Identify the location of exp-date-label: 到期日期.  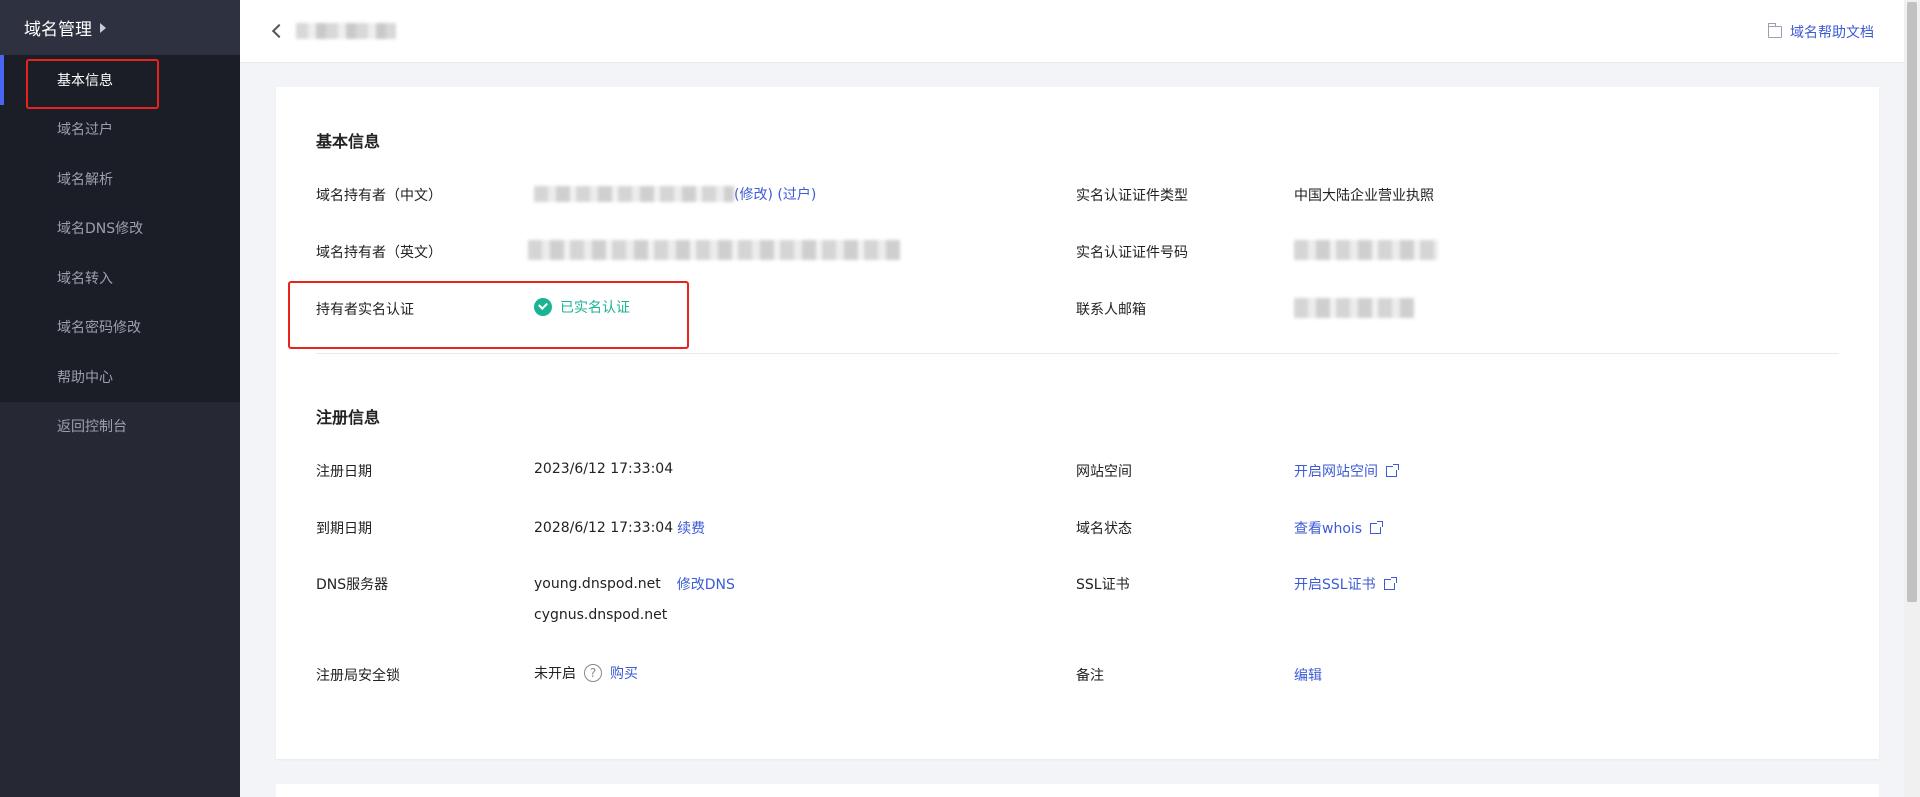
(344, 529).